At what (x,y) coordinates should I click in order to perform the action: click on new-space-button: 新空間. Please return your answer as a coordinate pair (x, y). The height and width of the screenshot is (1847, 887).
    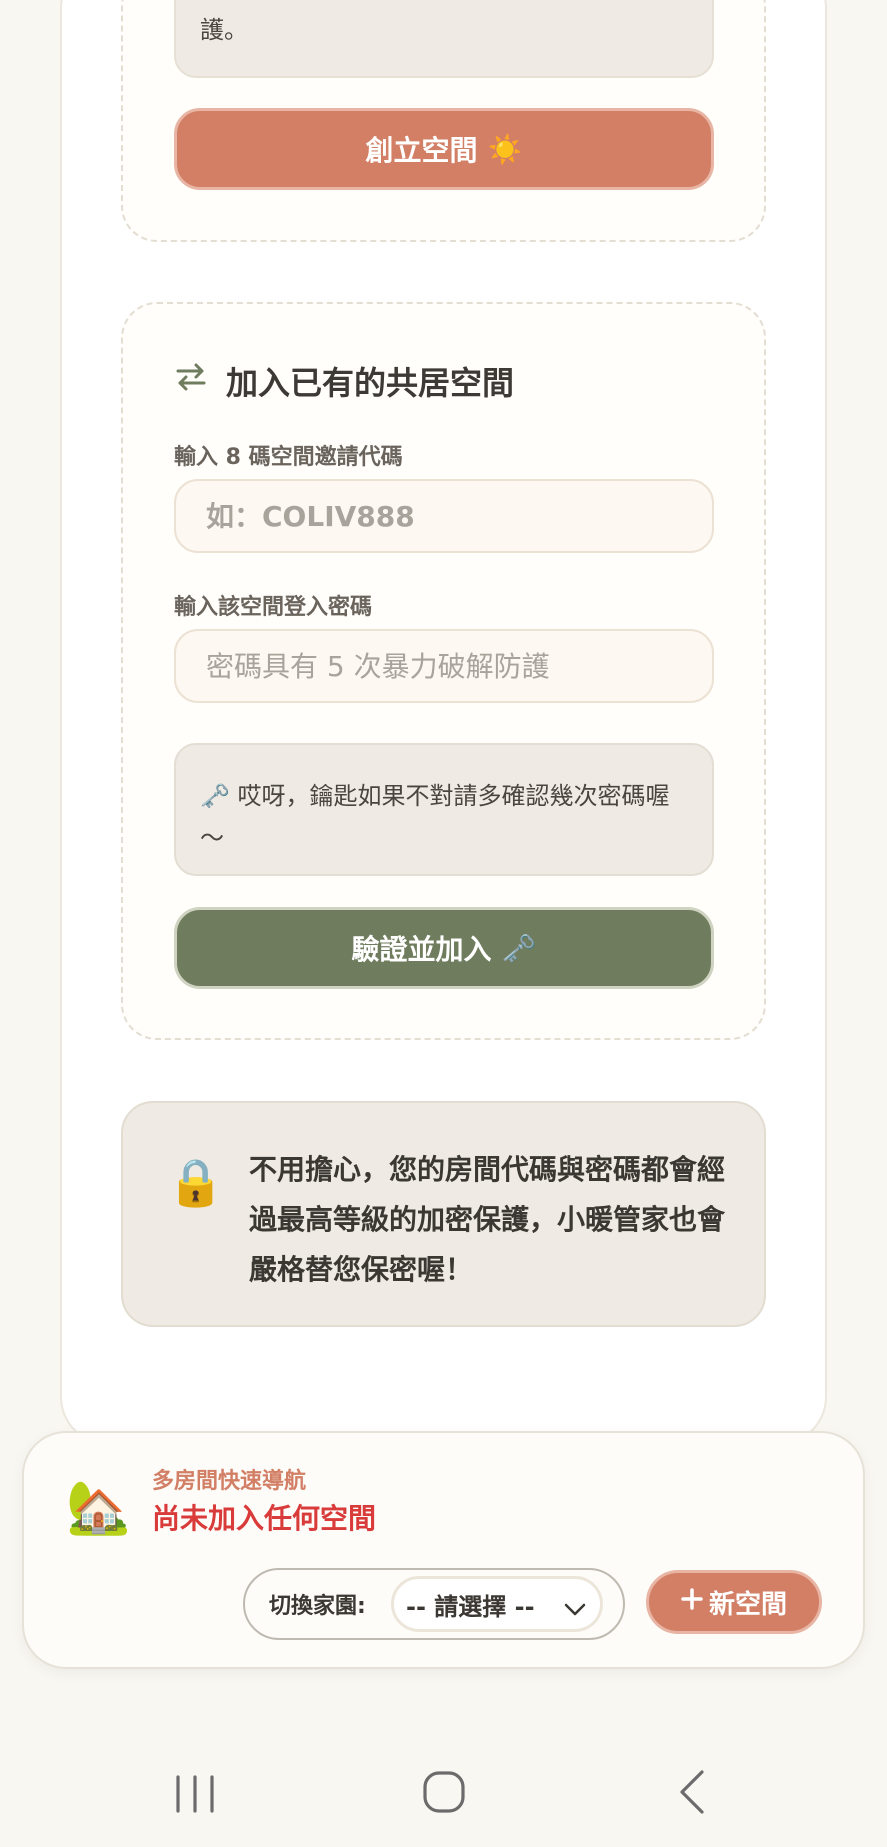
    Looking at the image, I should click on (734, 1602).